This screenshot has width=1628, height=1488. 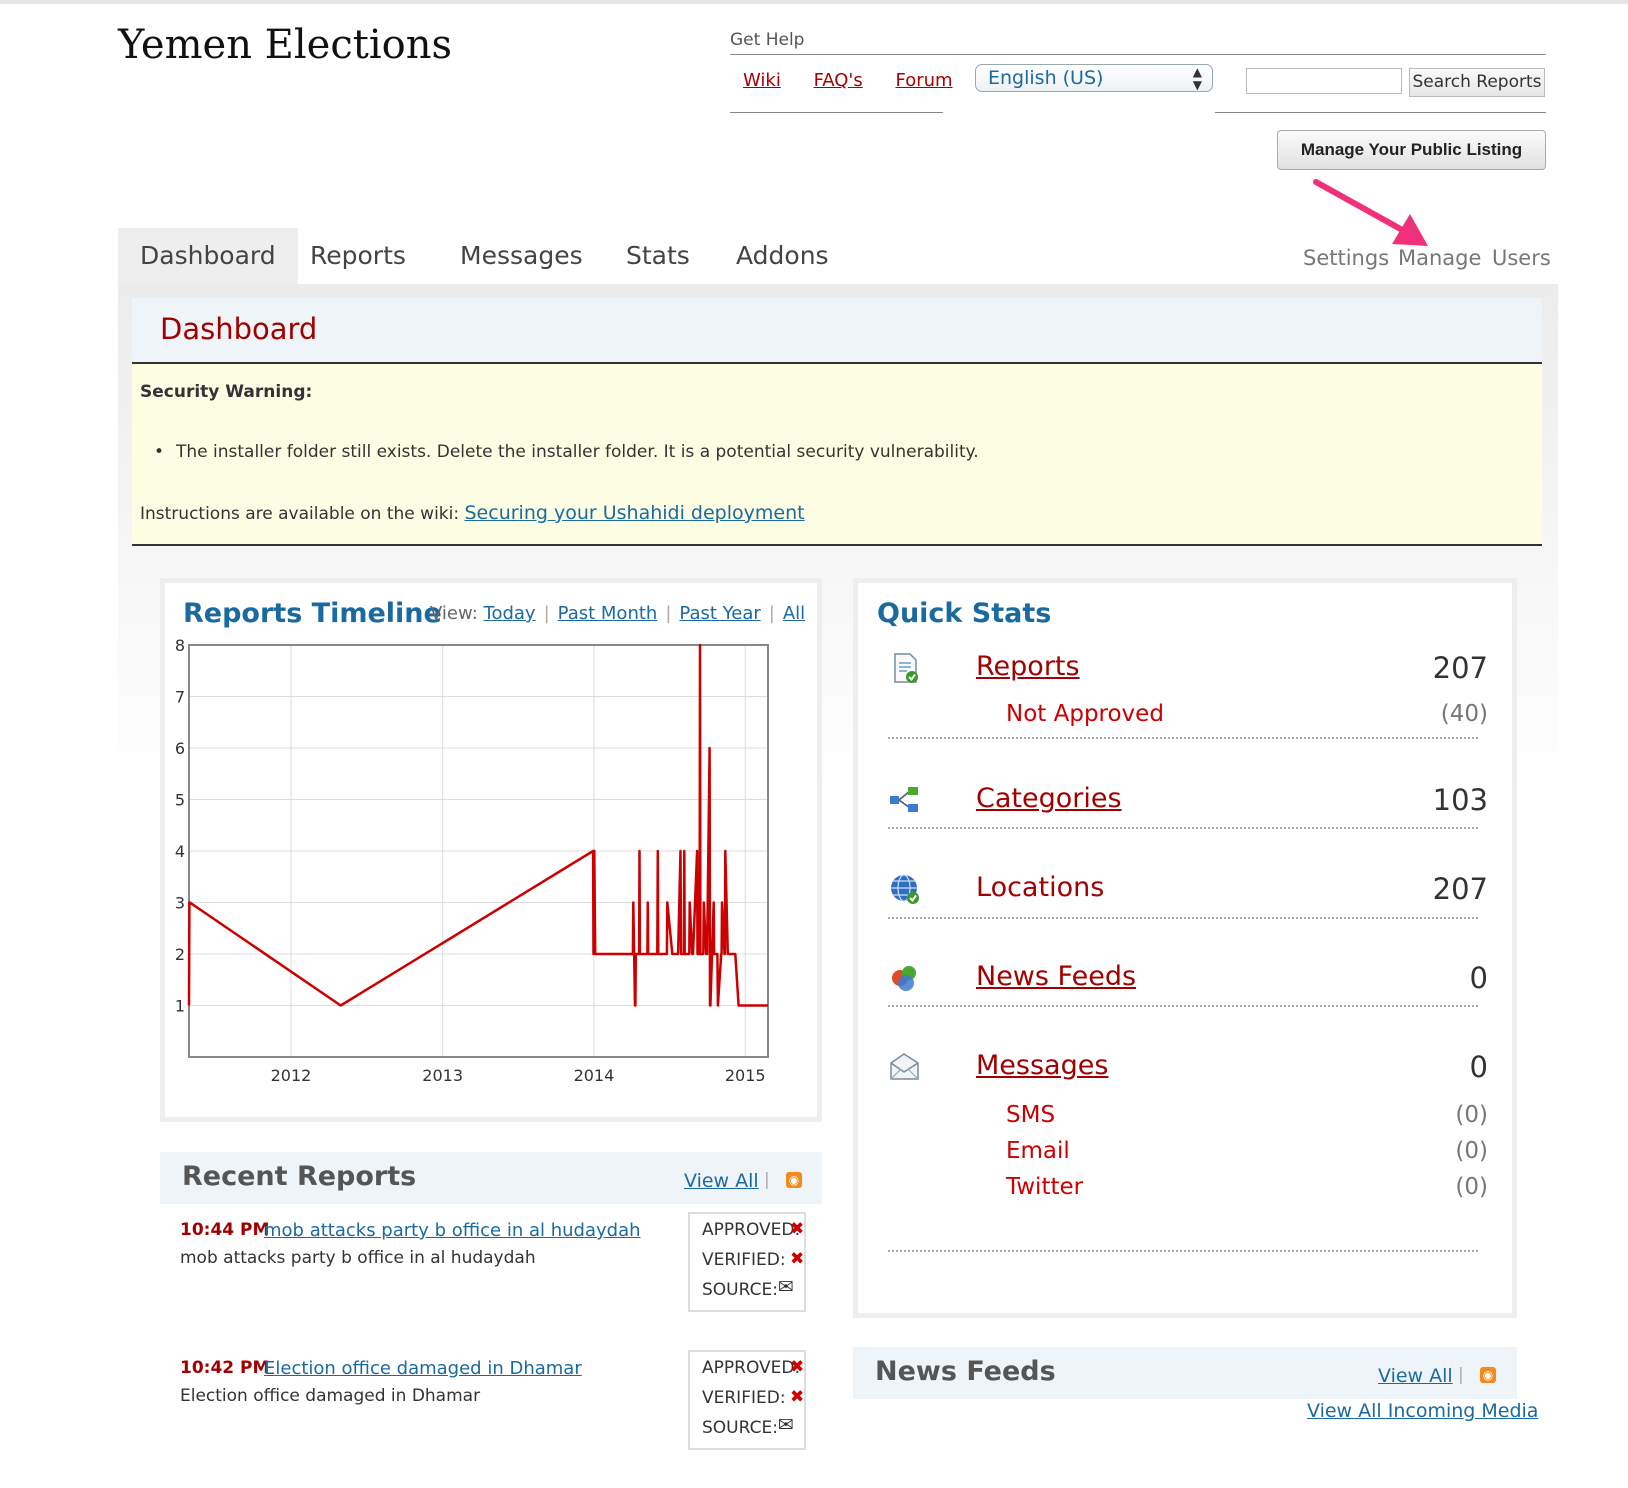 What do you see at coordinates (1422, 1411) in the screenshot?
I see `view-all-incoming-media-link: View All Incoming Media` at bounding box center [1422, 1411].